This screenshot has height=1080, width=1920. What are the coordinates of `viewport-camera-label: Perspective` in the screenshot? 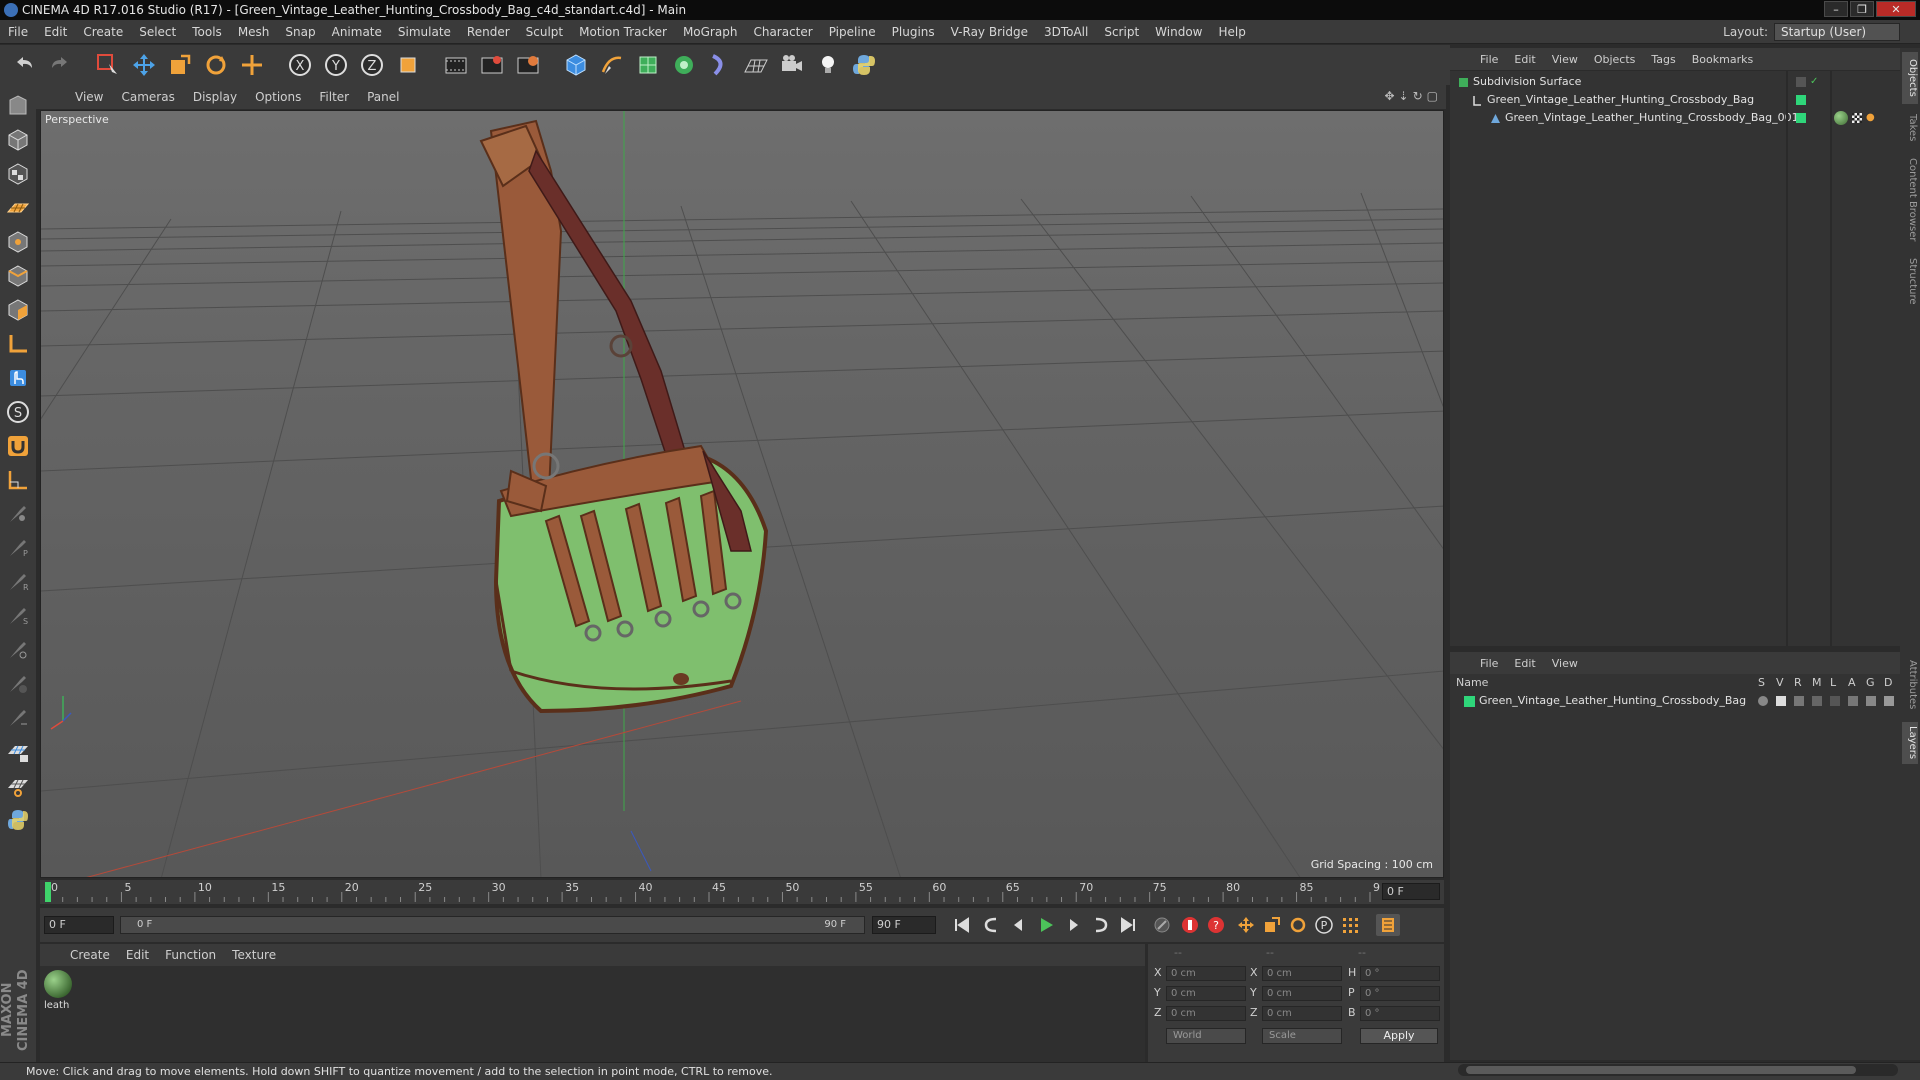 It's located at (77, 119).